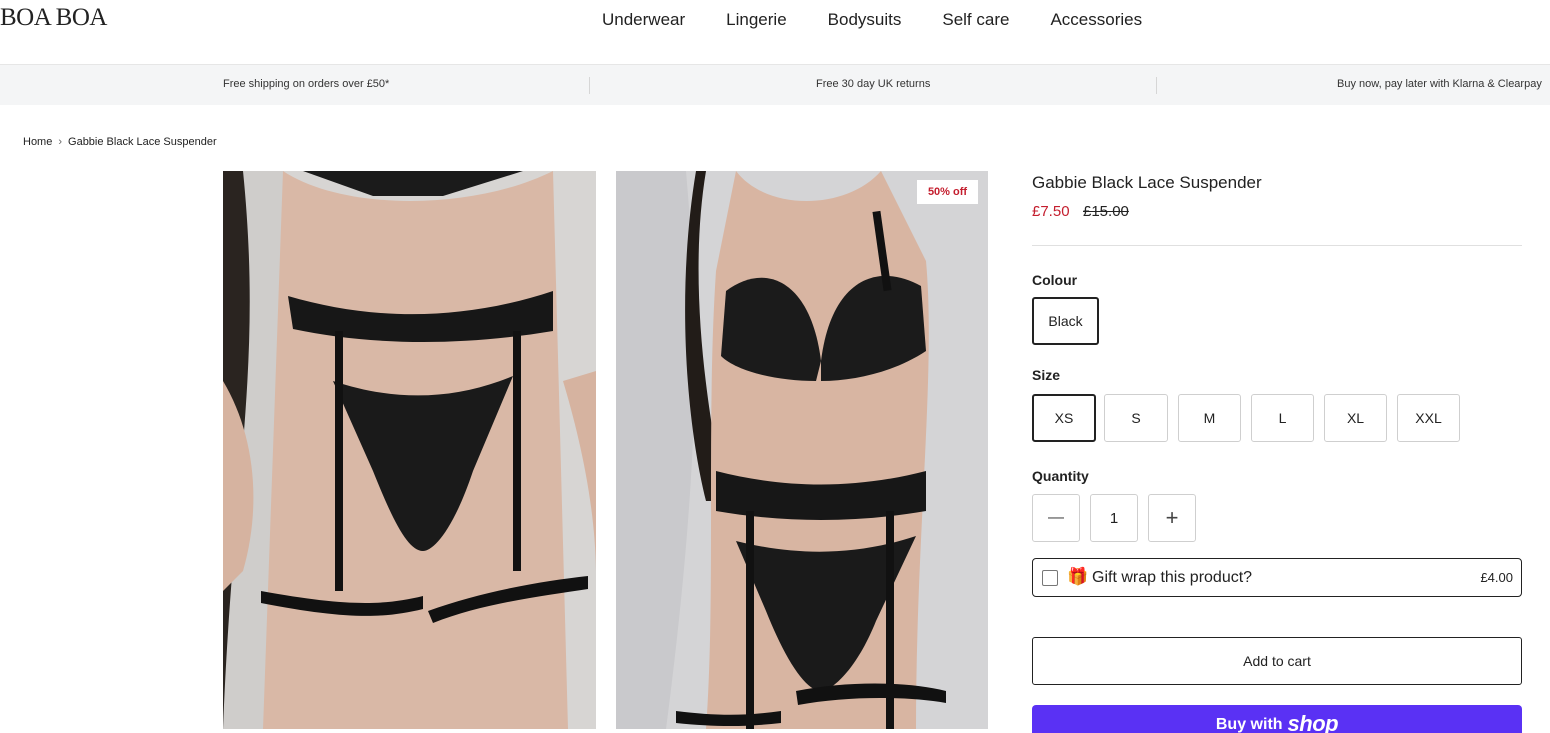  What do you see at coordinates (1136, 418) in the screenshot?
I see `size-option-s: S` at bounding box center [1136, 418].